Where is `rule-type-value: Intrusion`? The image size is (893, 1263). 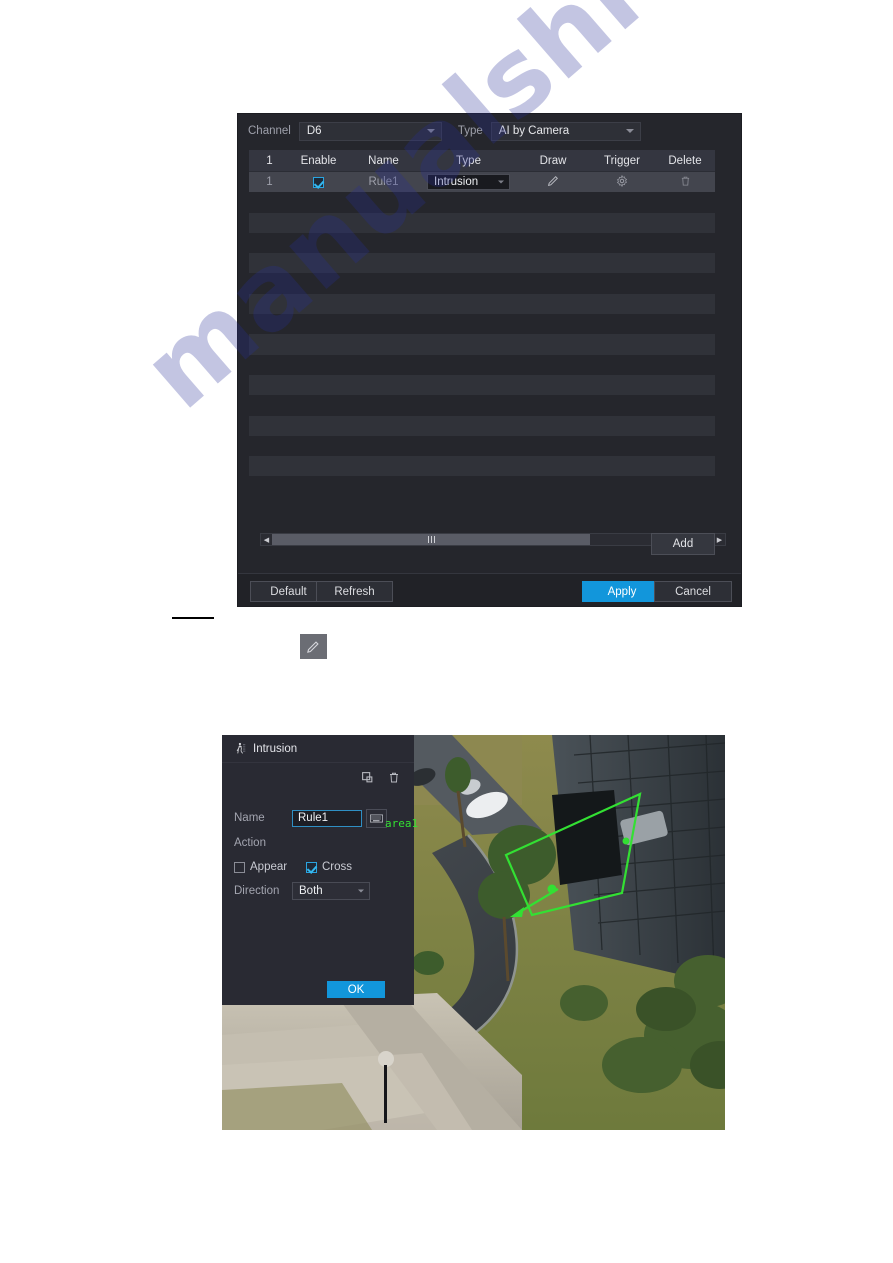
rule-type-value: Intrusion is located at coordinates (456, 182).